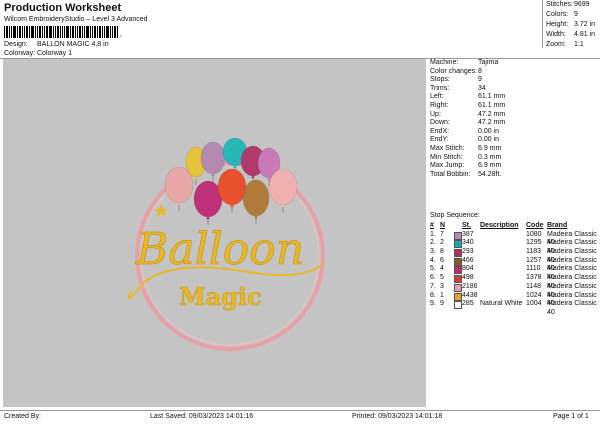 The image size is (600, 425). What do you see at coordinates (444, 62) in the screenshot?
I see `info-label: Machine:` at bounding box center [444, 62].